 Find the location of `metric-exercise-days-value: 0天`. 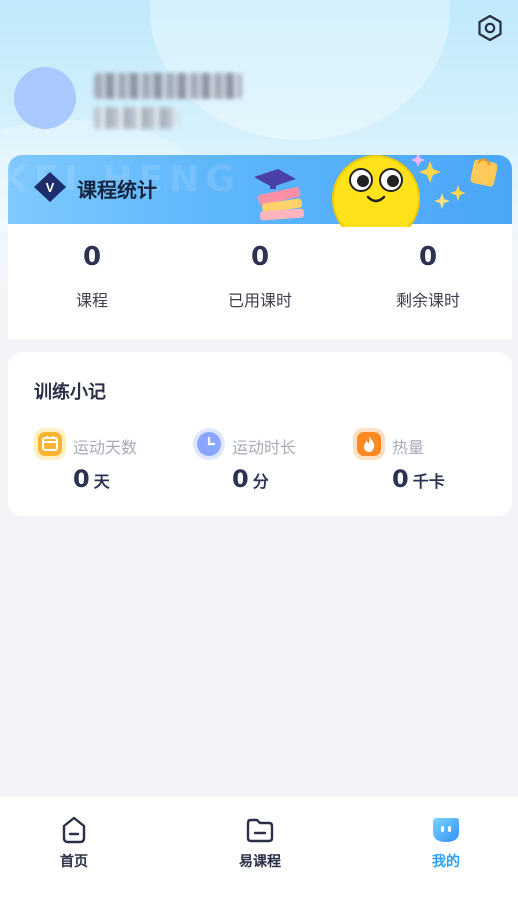

metric-exercise-days-value: 0天 is located at coordinates (91, 479).